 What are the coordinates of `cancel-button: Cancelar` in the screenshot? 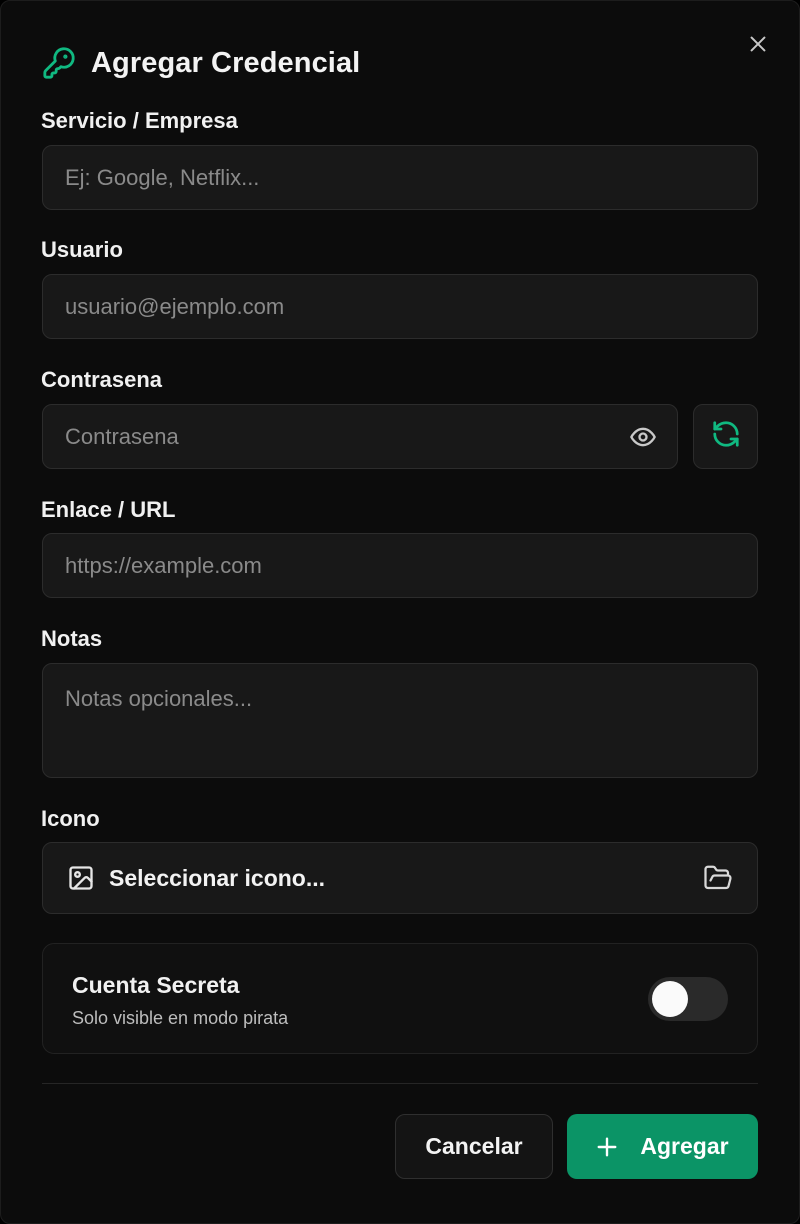 It's located at (474, 1146).